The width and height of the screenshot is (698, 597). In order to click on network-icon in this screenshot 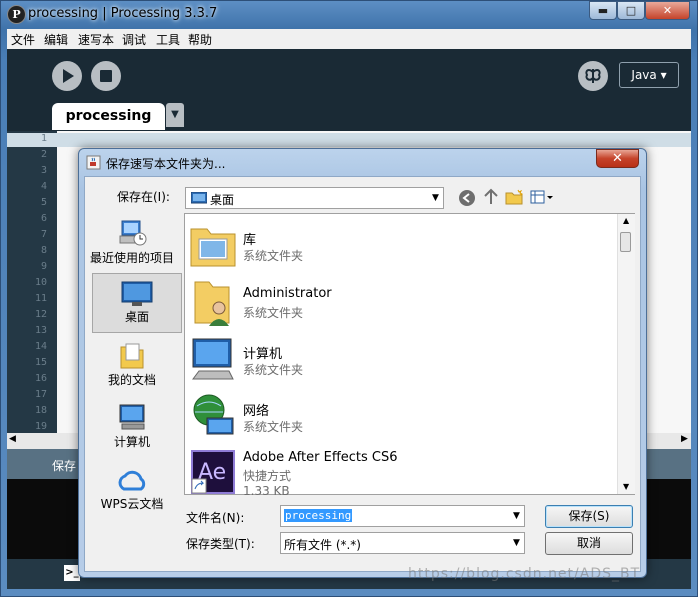, I will do `click(213, 414)`.